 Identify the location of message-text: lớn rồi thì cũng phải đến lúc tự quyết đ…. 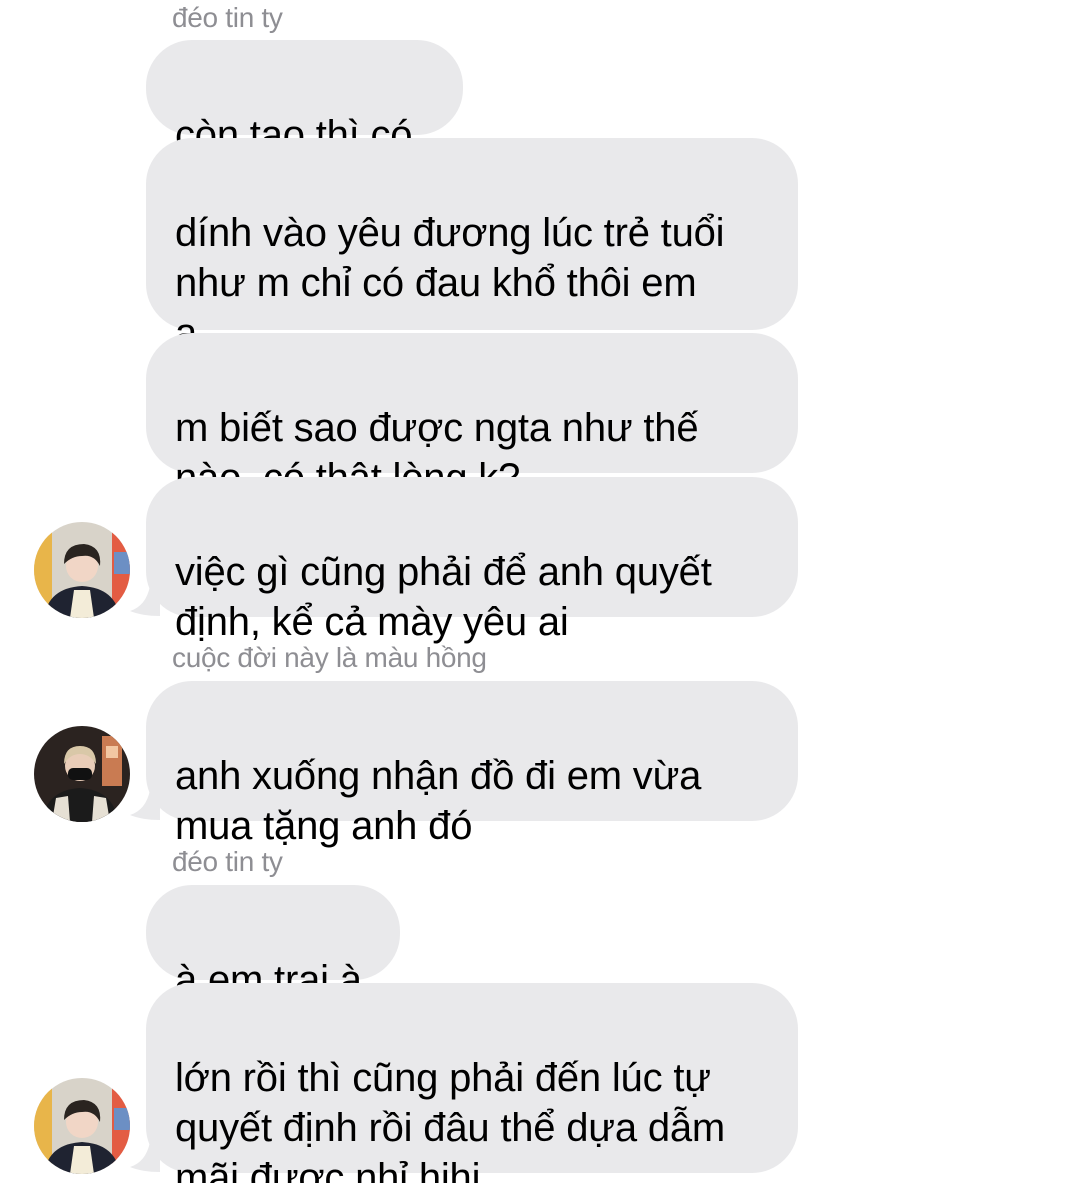
(450, 1119).